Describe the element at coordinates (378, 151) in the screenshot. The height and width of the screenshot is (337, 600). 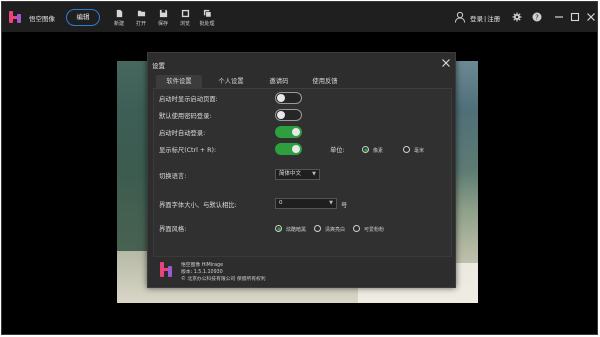
I see `unit-pixel-label: 像素` at that location.